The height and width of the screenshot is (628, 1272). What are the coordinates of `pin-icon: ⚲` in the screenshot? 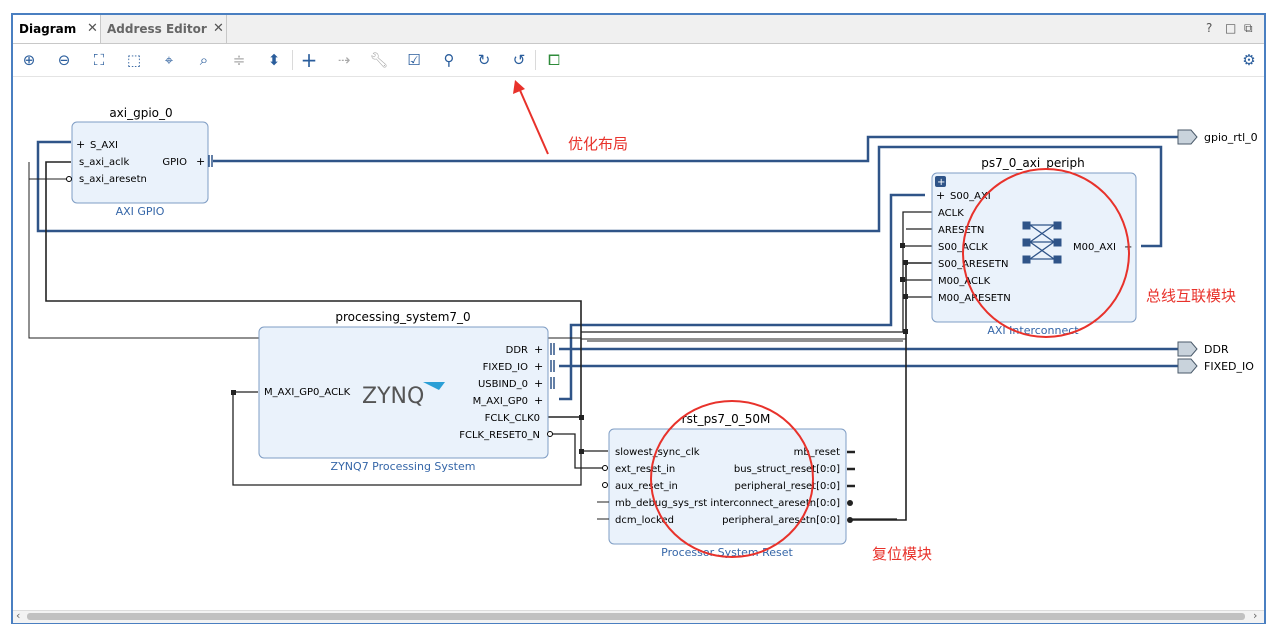 It's located at (449, 60).